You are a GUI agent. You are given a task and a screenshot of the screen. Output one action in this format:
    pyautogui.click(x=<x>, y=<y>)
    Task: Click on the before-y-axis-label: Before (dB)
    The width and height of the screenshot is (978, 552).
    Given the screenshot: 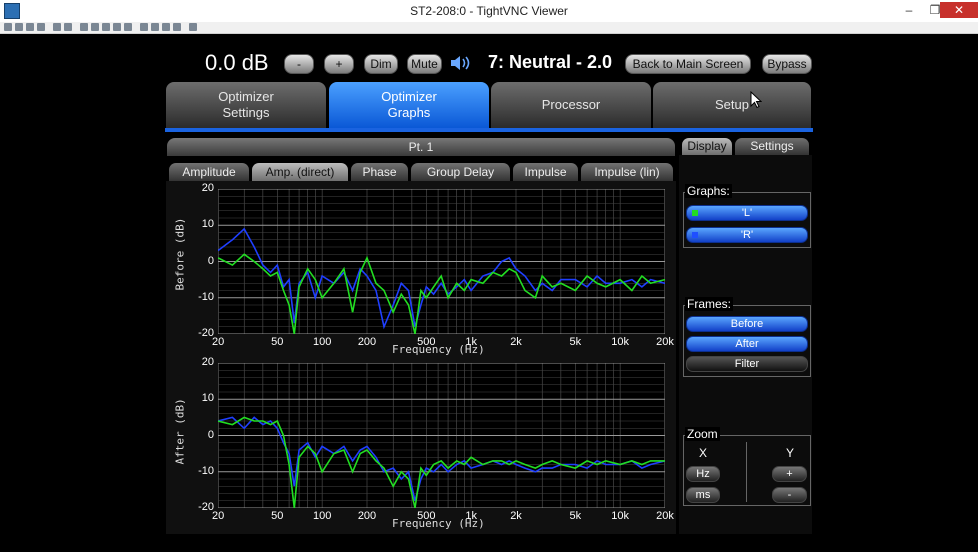 What is the action you would take?
    pyautogui.click(x=180, y=254)
    